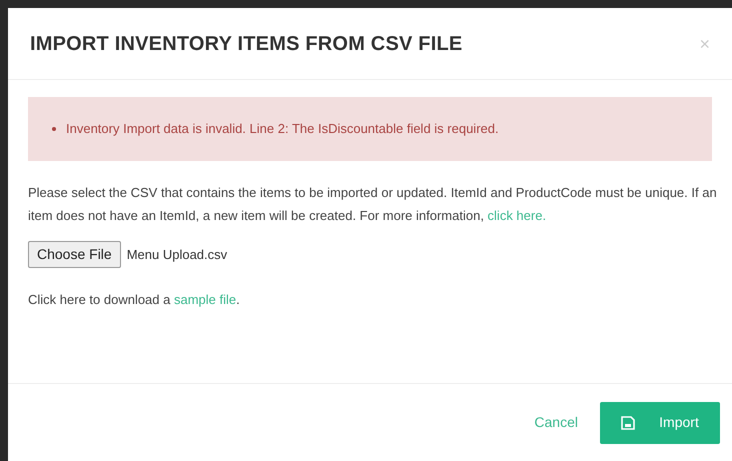 The height and width of the screenshot is (461, 732). I want to click on dialog-title: IMPORT INVENTORY ITEMS FROM CSV FILE, so click(246, 44).